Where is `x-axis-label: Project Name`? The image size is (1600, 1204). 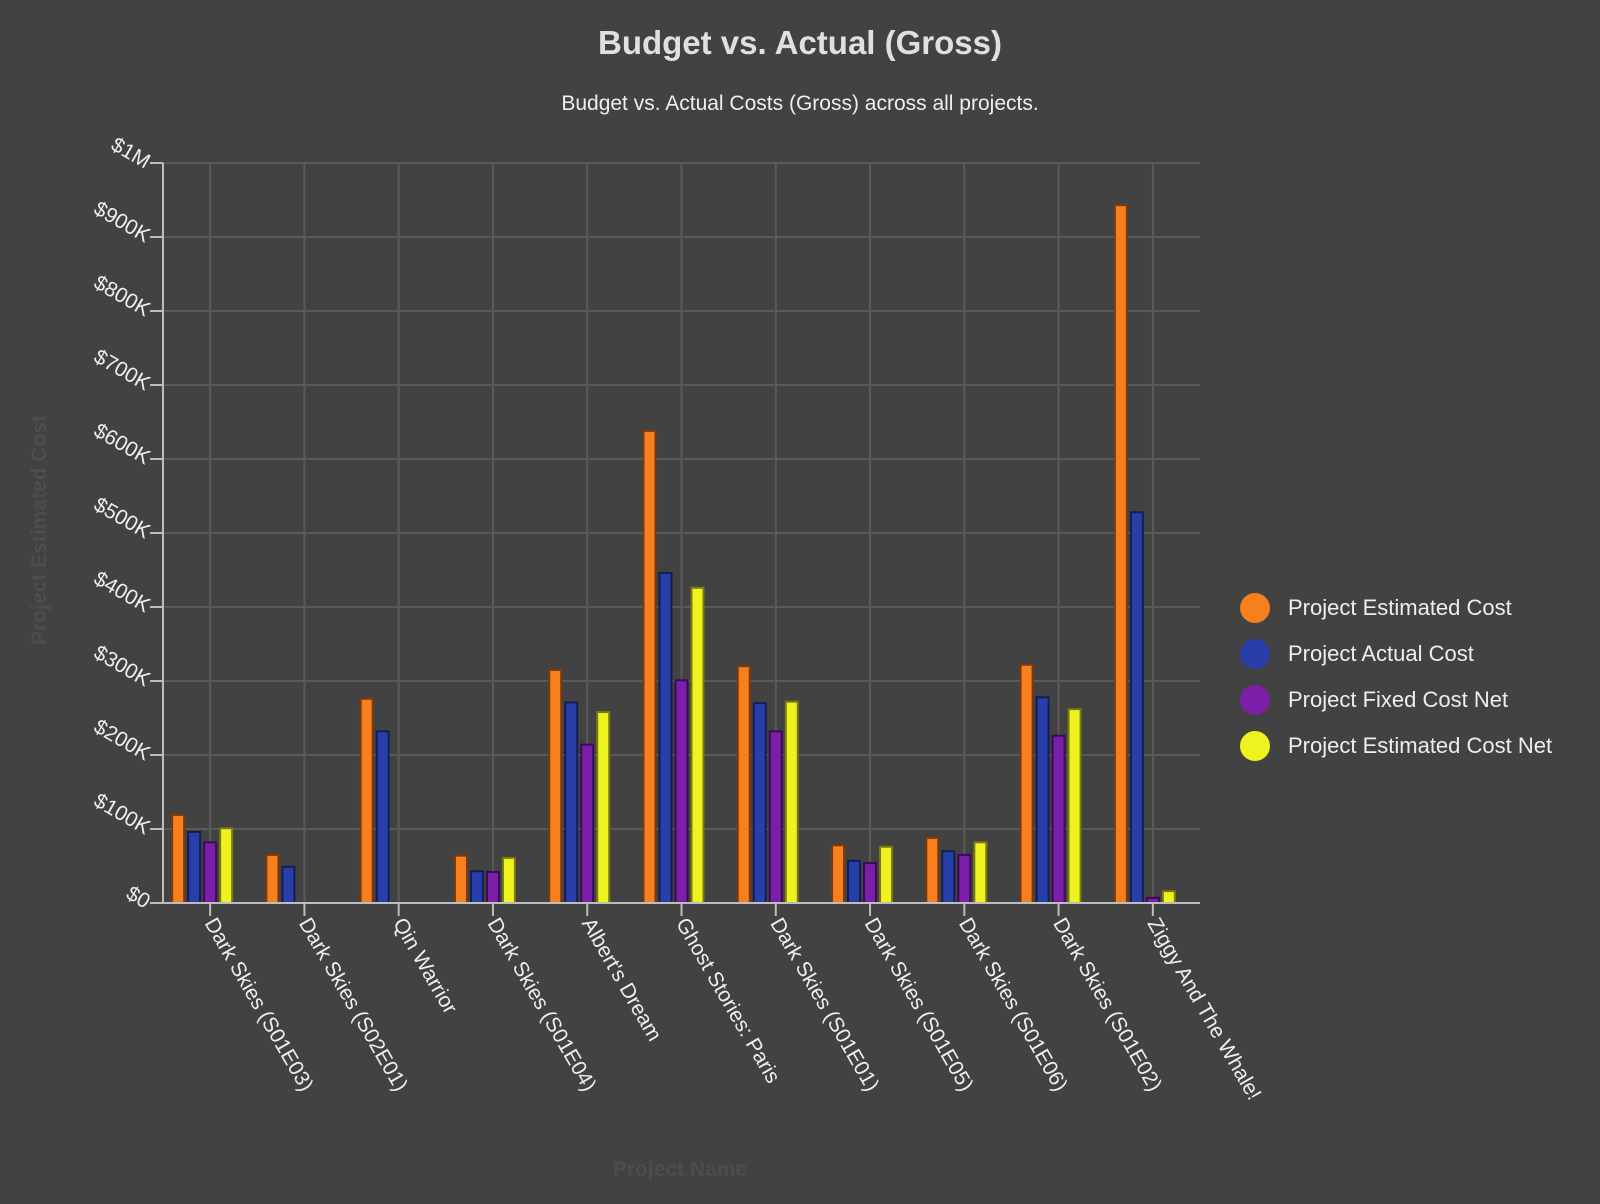 x-axis-label: Project Name is located at coordinates (680, 1169).